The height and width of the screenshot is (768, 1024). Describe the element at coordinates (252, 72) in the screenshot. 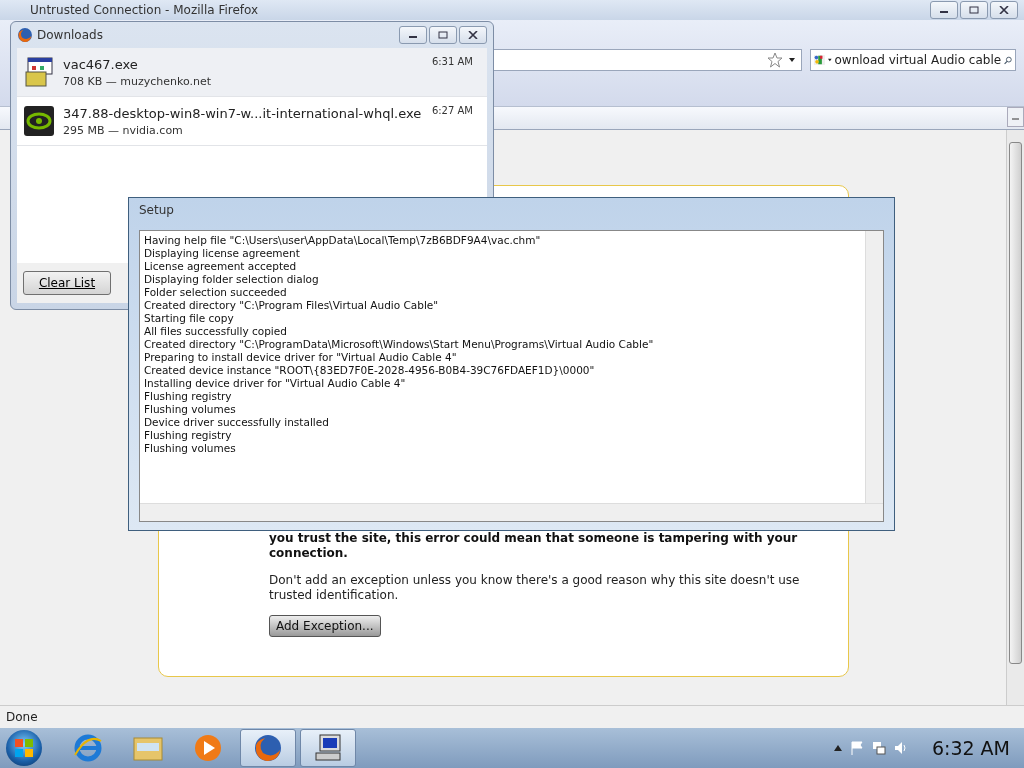

I see `download-item: vac467.exe 708 KB — muzychenko.net 6:31 AM` at that location.